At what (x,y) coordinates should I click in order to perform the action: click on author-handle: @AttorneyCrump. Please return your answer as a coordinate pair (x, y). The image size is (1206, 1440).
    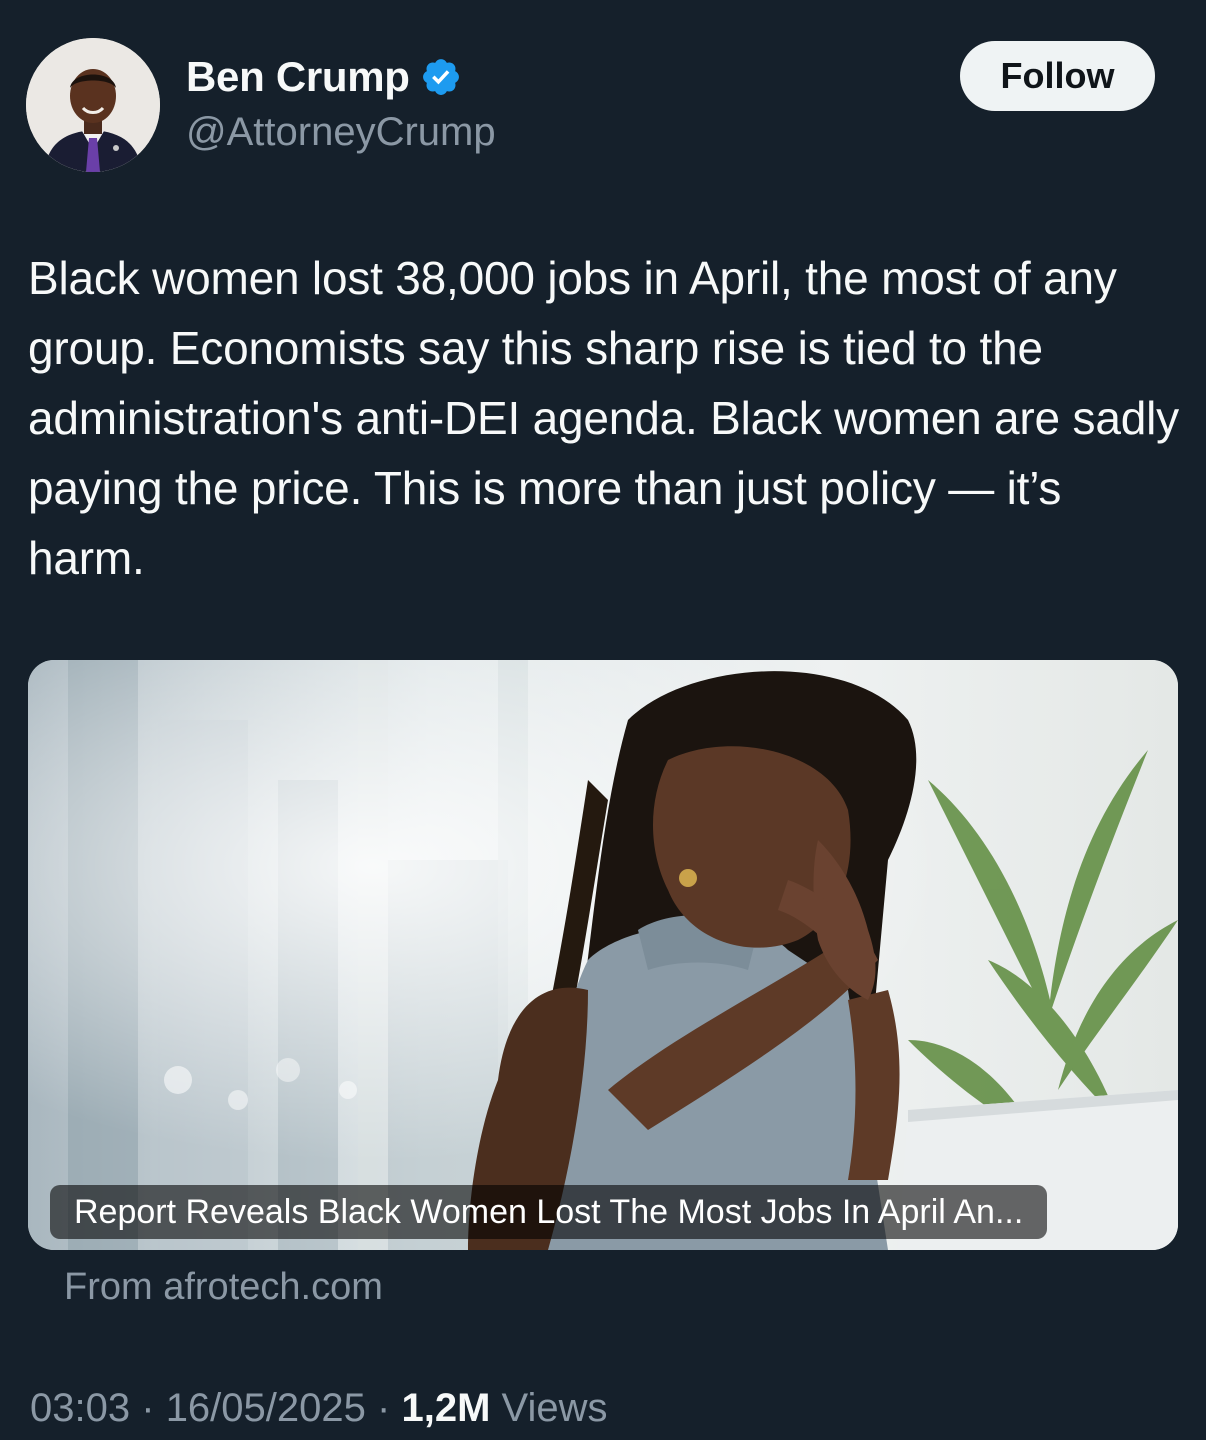
    Looking at the image, I should click on (341, 132).